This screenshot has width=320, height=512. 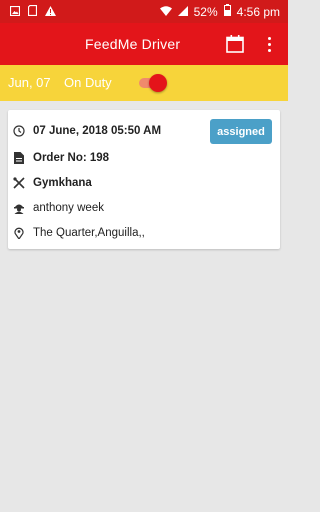 What do you see at coordinates (235, 44) in the screenshot?
I see `calendar-icon` at bounding box center [235, 44].